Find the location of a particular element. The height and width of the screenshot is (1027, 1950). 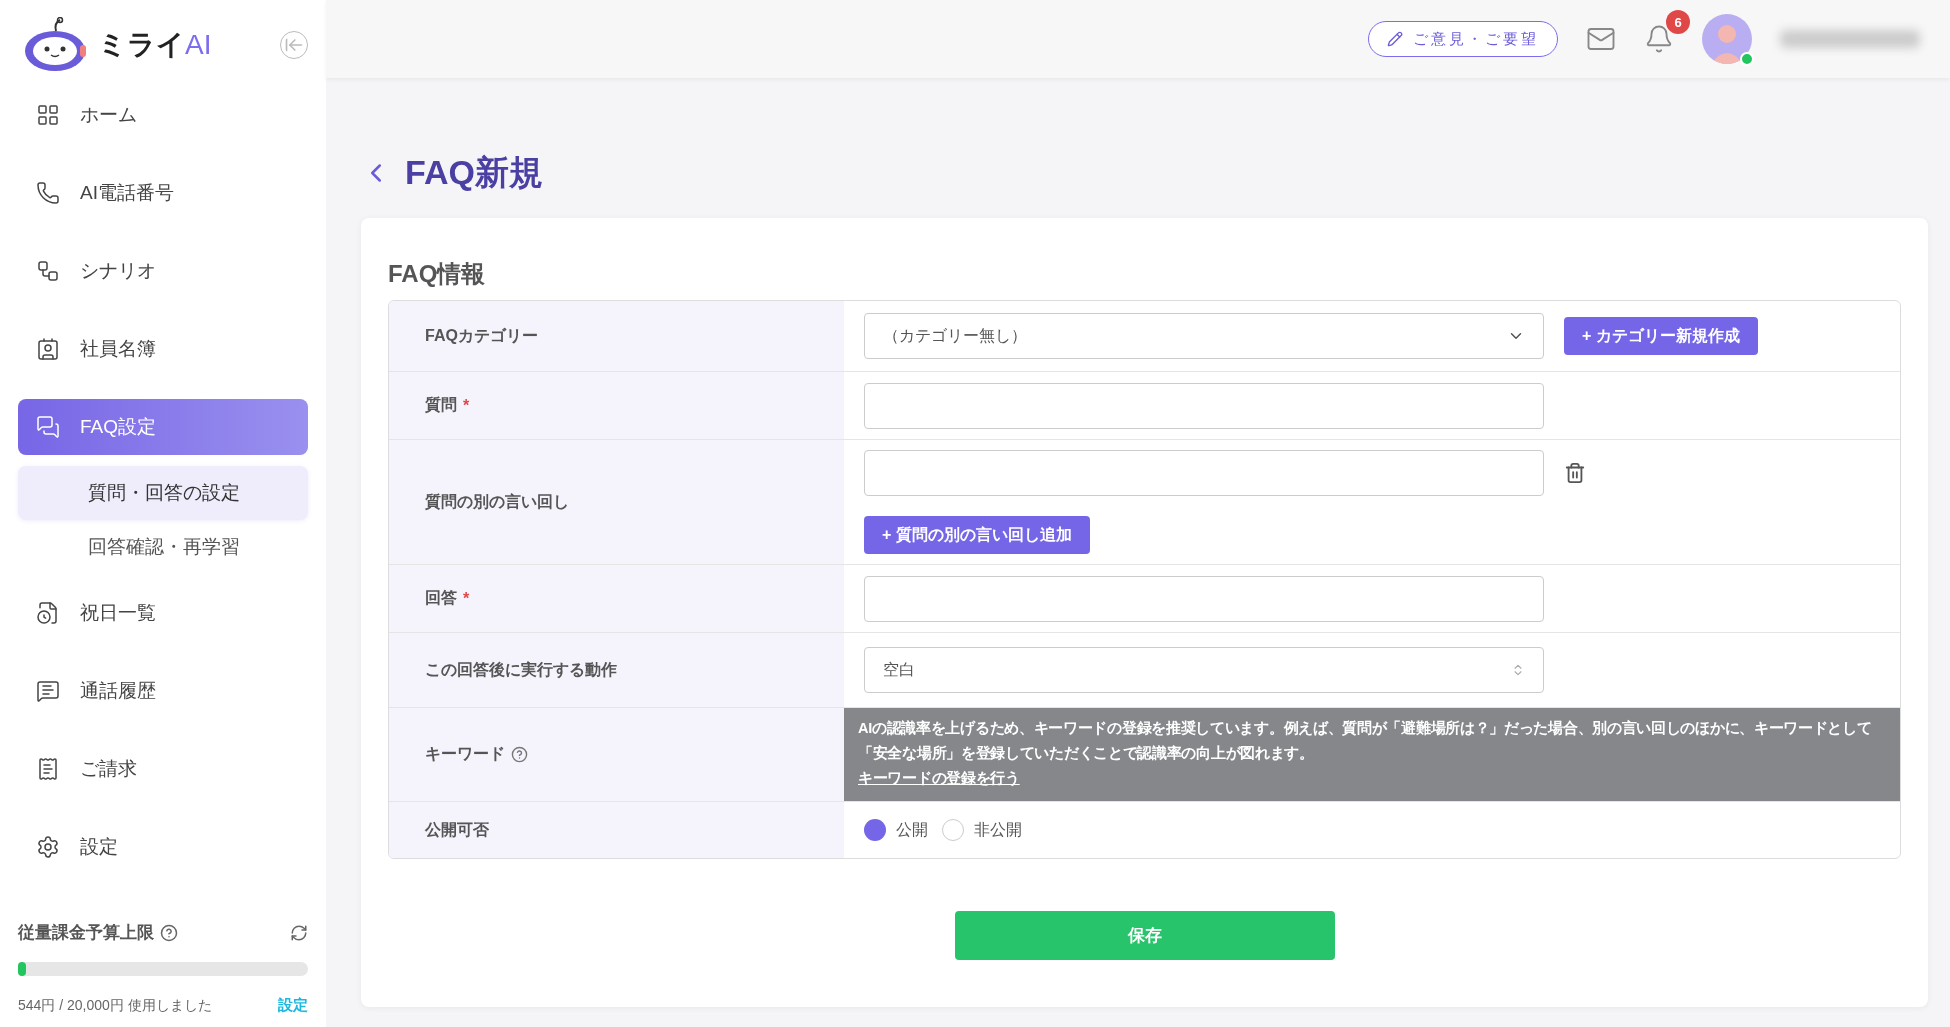

flowchart-icon is located at coordinates (48, 271).